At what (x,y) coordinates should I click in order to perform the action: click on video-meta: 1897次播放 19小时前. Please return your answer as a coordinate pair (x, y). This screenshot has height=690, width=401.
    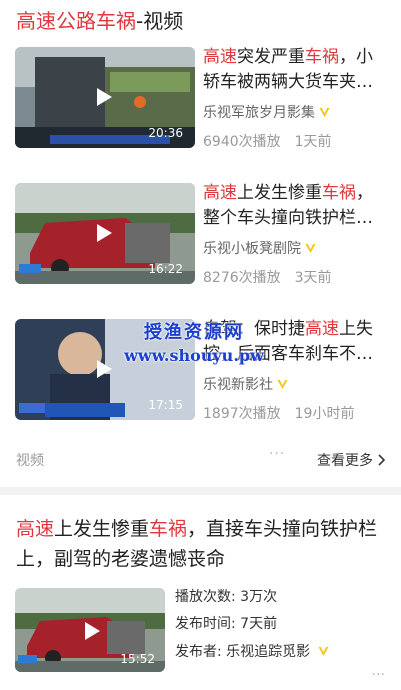
    Looking at the image, I should click on (279, 414).